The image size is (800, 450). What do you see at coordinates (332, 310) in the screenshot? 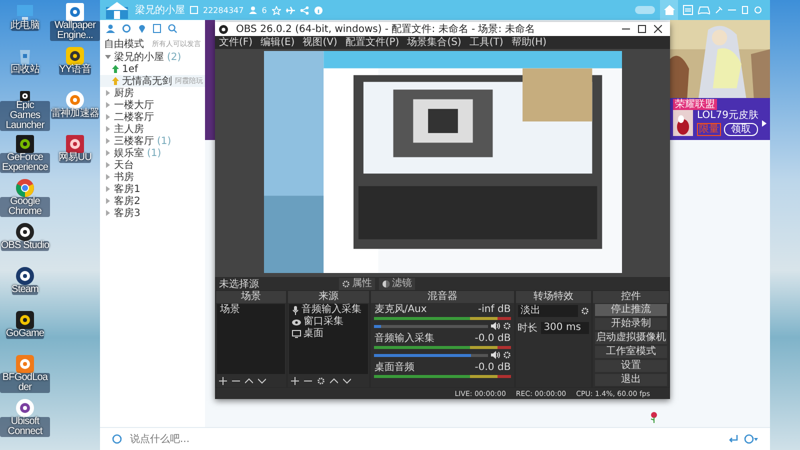
I see `source-item: 音频输入采集` at bounding box center [332, 310].